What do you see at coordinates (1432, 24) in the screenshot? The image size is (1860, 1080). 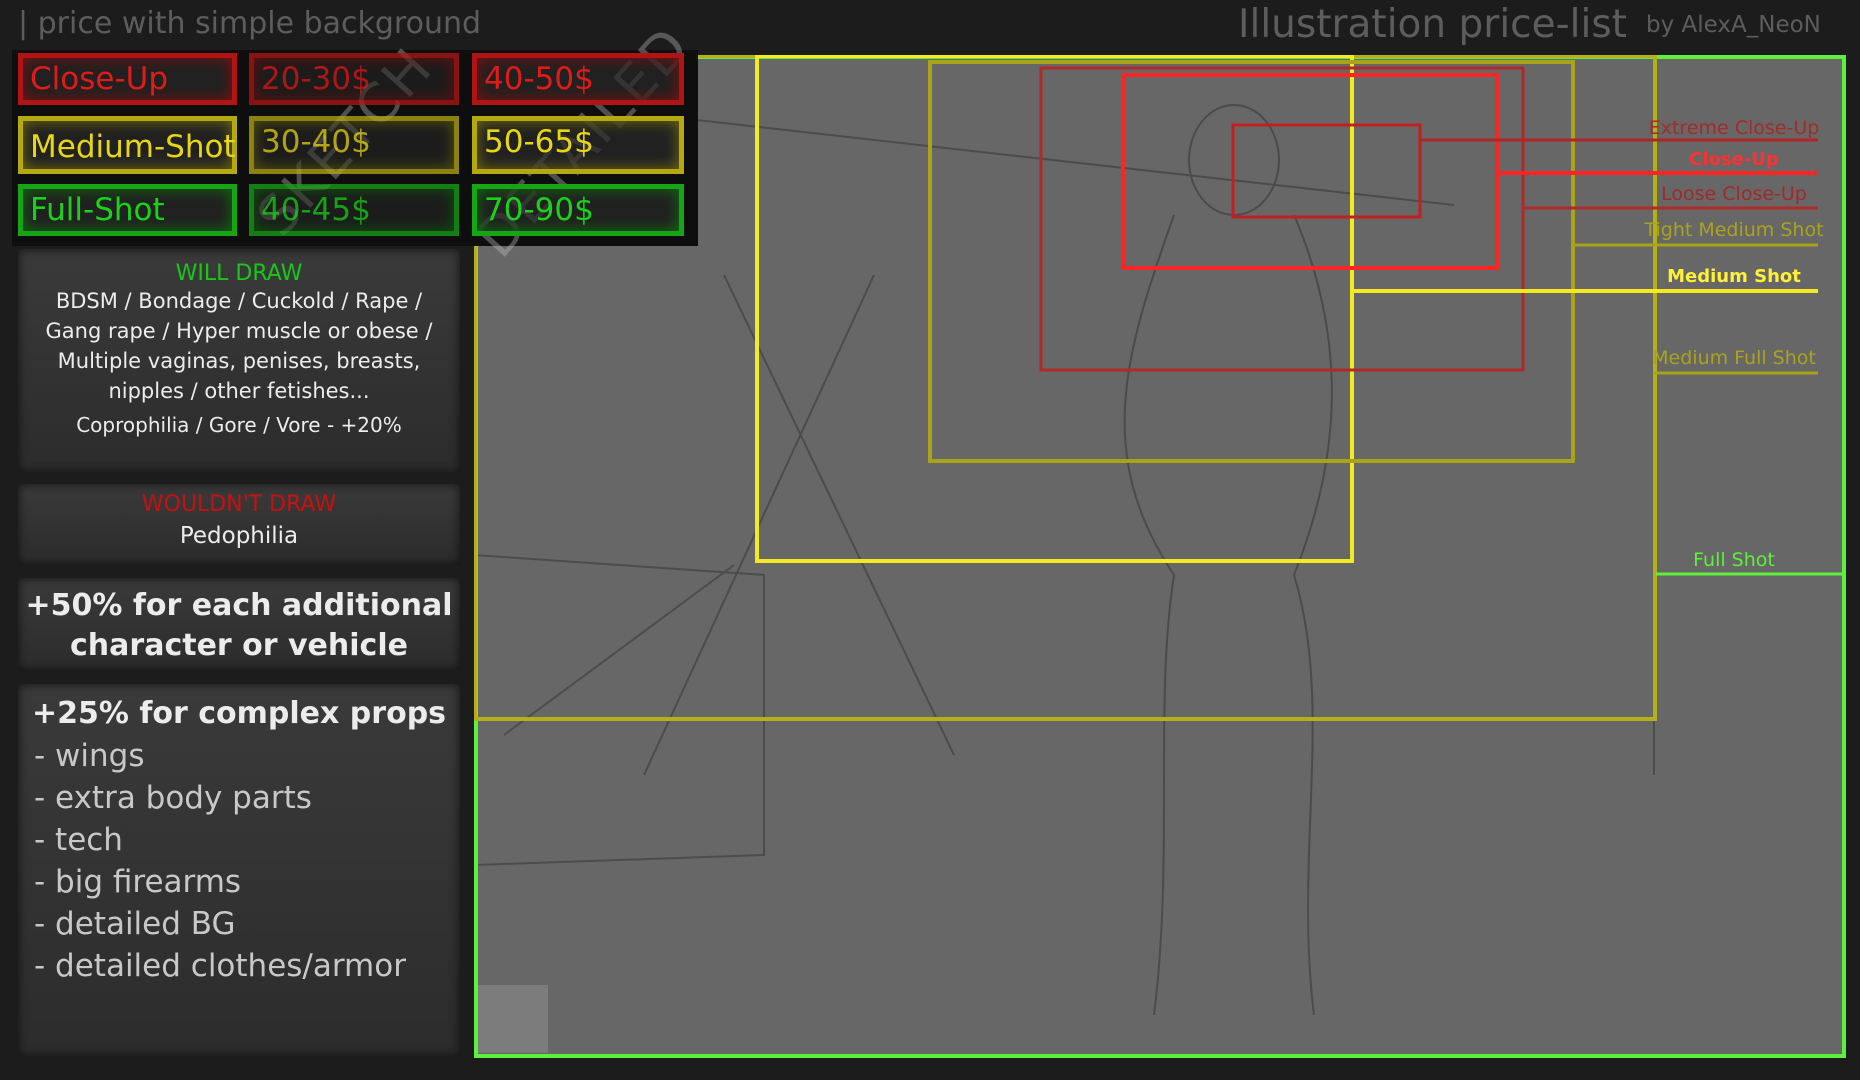 I see `page-title: Illustration price-list` at bounding box center [1432, 24].